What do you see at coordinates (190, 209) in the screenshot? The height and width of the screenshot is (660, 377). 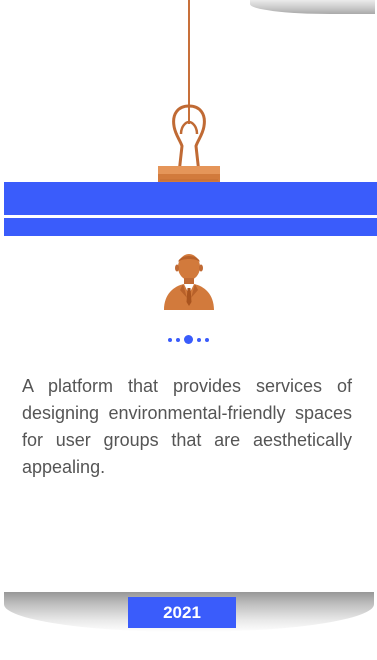 I see `blue-banner` at bounding box center [190, 209].